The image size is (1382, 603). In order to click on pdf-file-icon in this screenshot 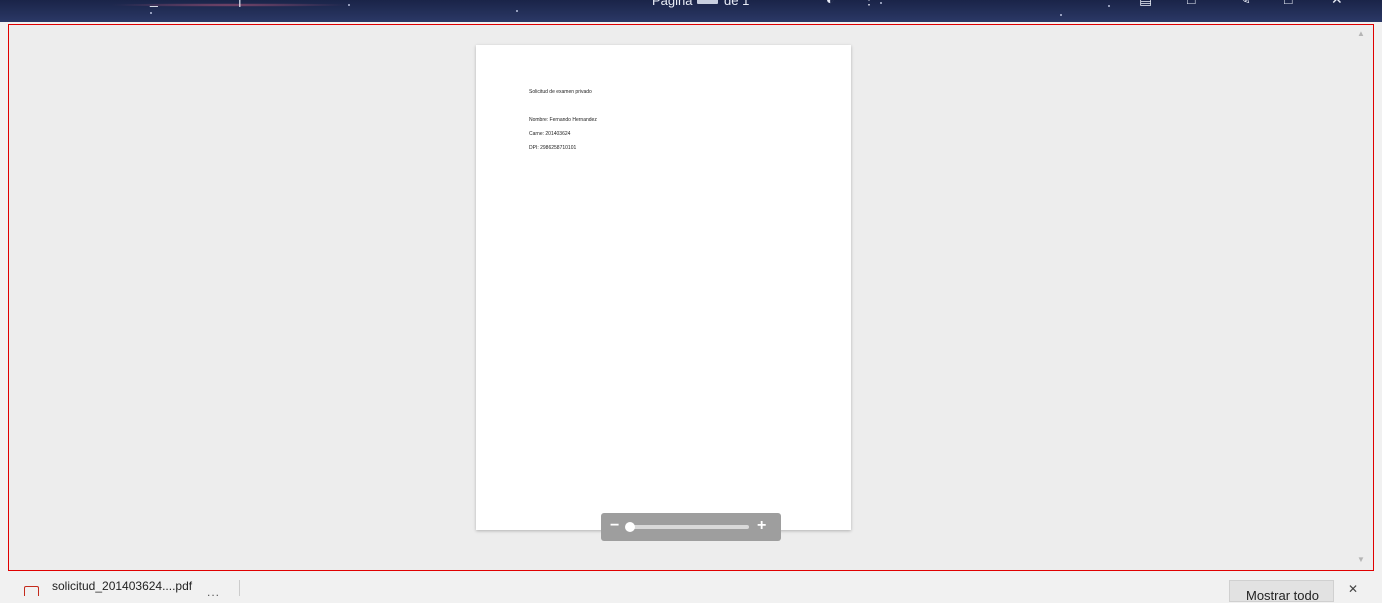, I will do `click(31, 591)`.